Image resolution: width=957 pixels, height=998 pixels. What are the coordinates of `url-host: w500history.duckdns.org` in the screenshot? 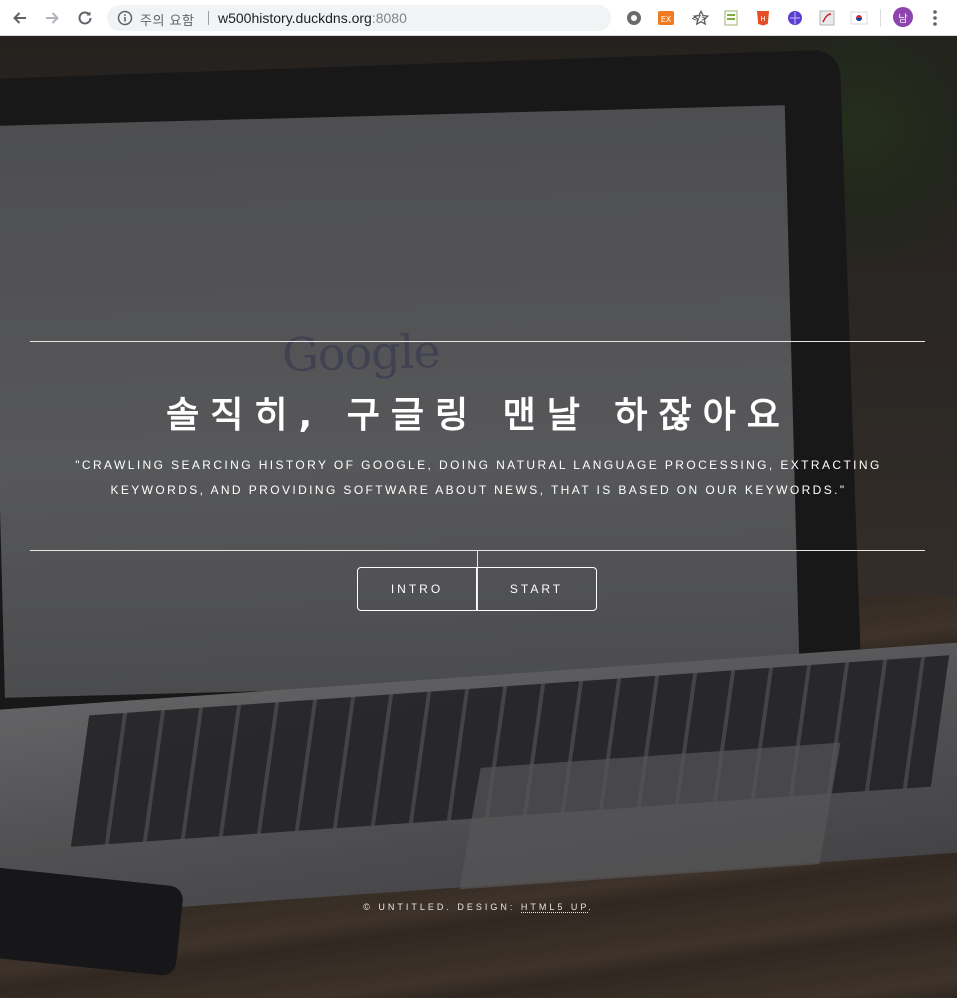 It's located at (295, 18).